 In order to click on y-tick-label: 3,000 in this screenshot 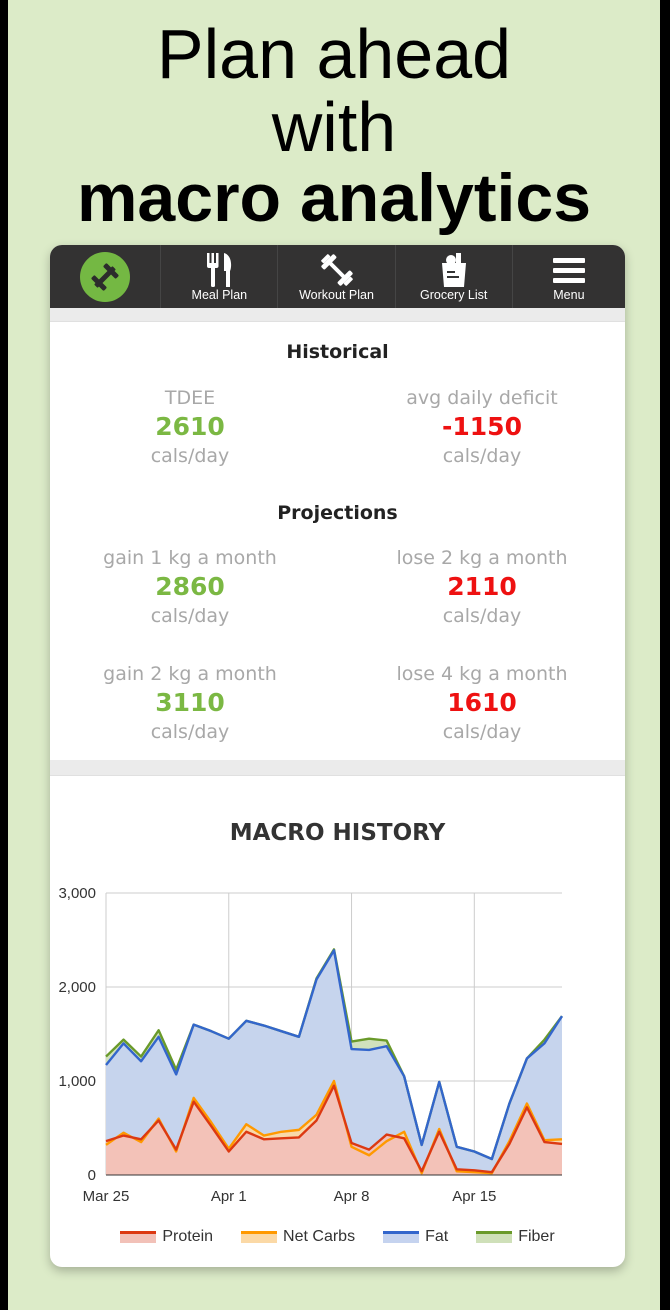, I will do `click(77, 893)`.